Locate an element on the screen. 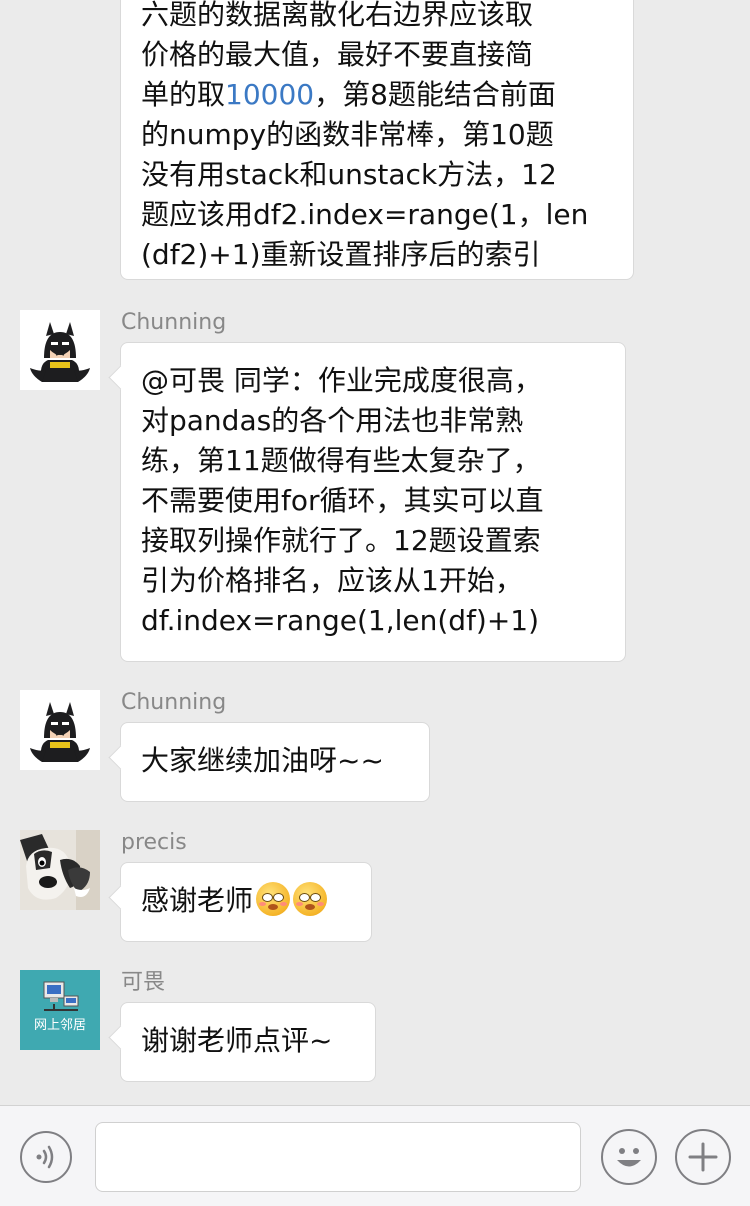 Image resolution: width=750 pixels, height=1206 pixels. message-text: (df2)+1)重新设置排序后的索引 is located at coordinates (341, 254).